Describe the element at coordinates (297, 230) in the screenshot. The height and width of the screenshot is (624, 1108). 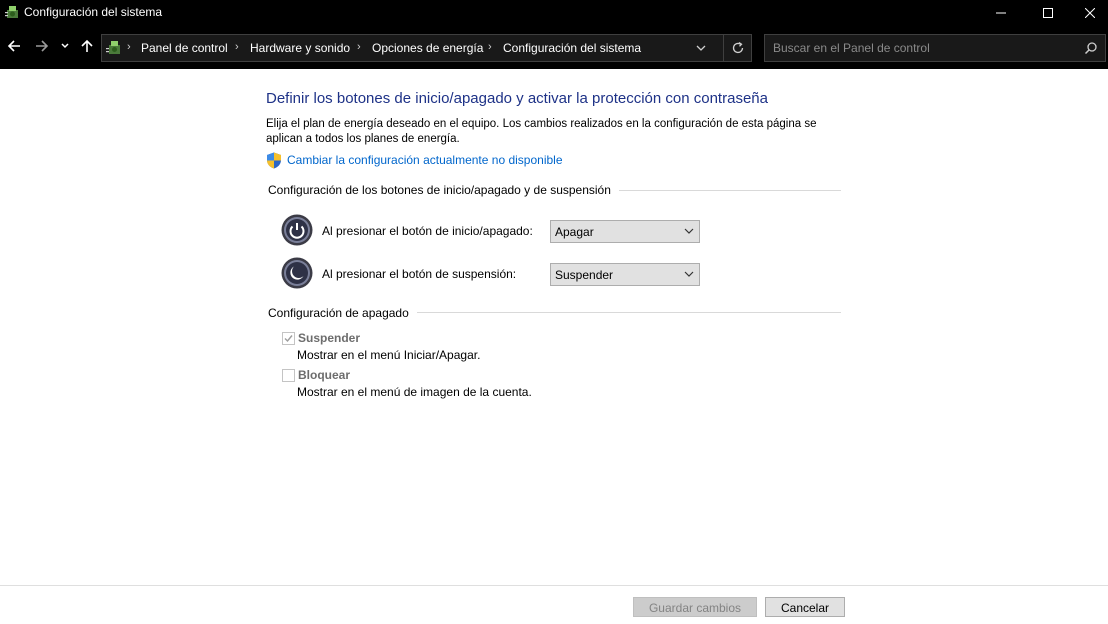
I see `power-button-icon` at that location.